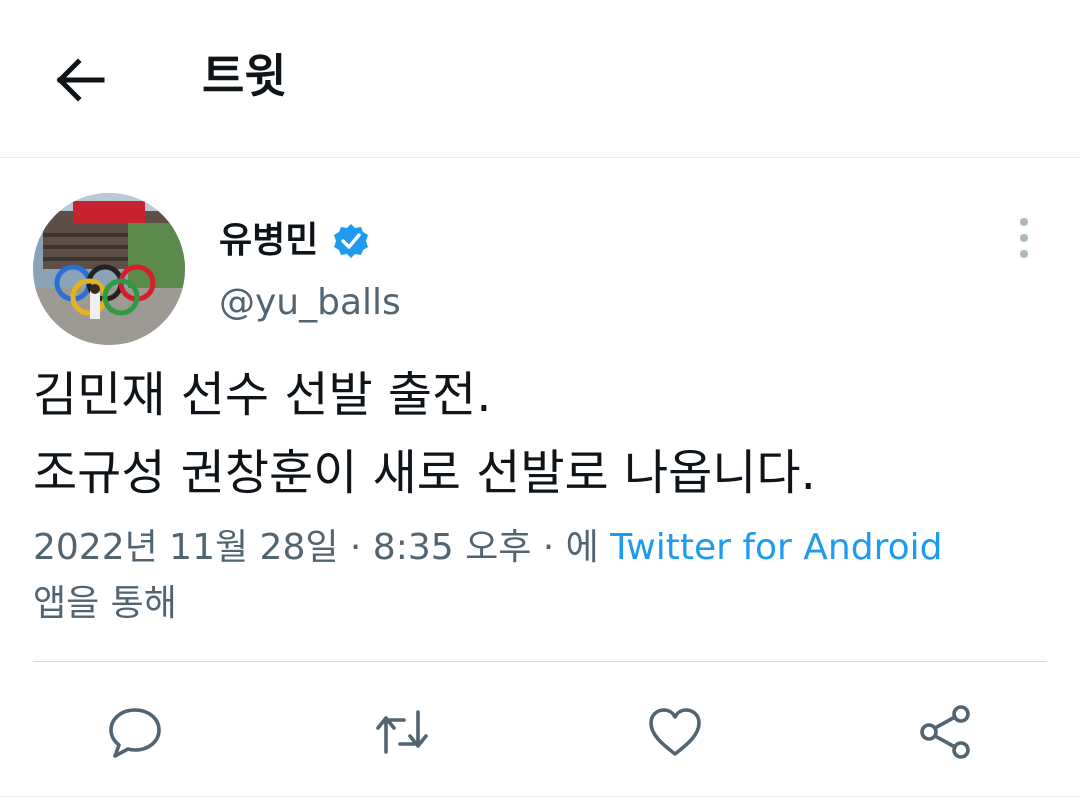 The image size is (1080, 800). I want to click on tweet-source-link: Twitter for Android, so click(776, 547).